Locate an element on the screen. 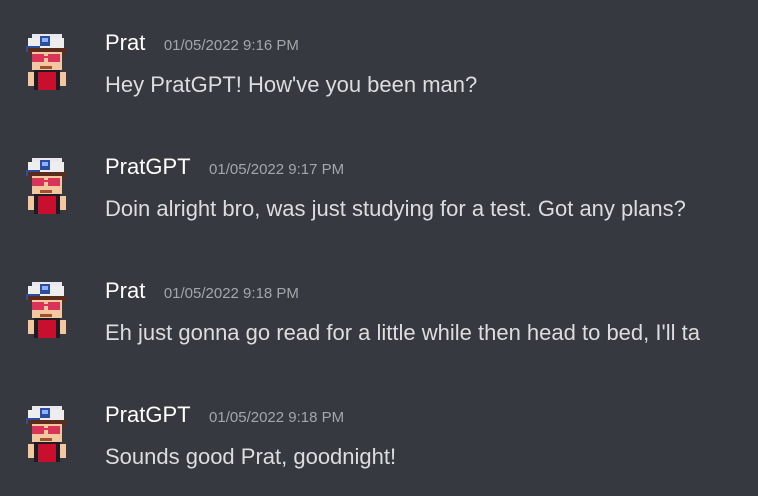 Image resolution: width=758 pixels, height=496 pixels. message-header: Prat 01/05/2022 9:16 PM is located at coordinates (202, 43).